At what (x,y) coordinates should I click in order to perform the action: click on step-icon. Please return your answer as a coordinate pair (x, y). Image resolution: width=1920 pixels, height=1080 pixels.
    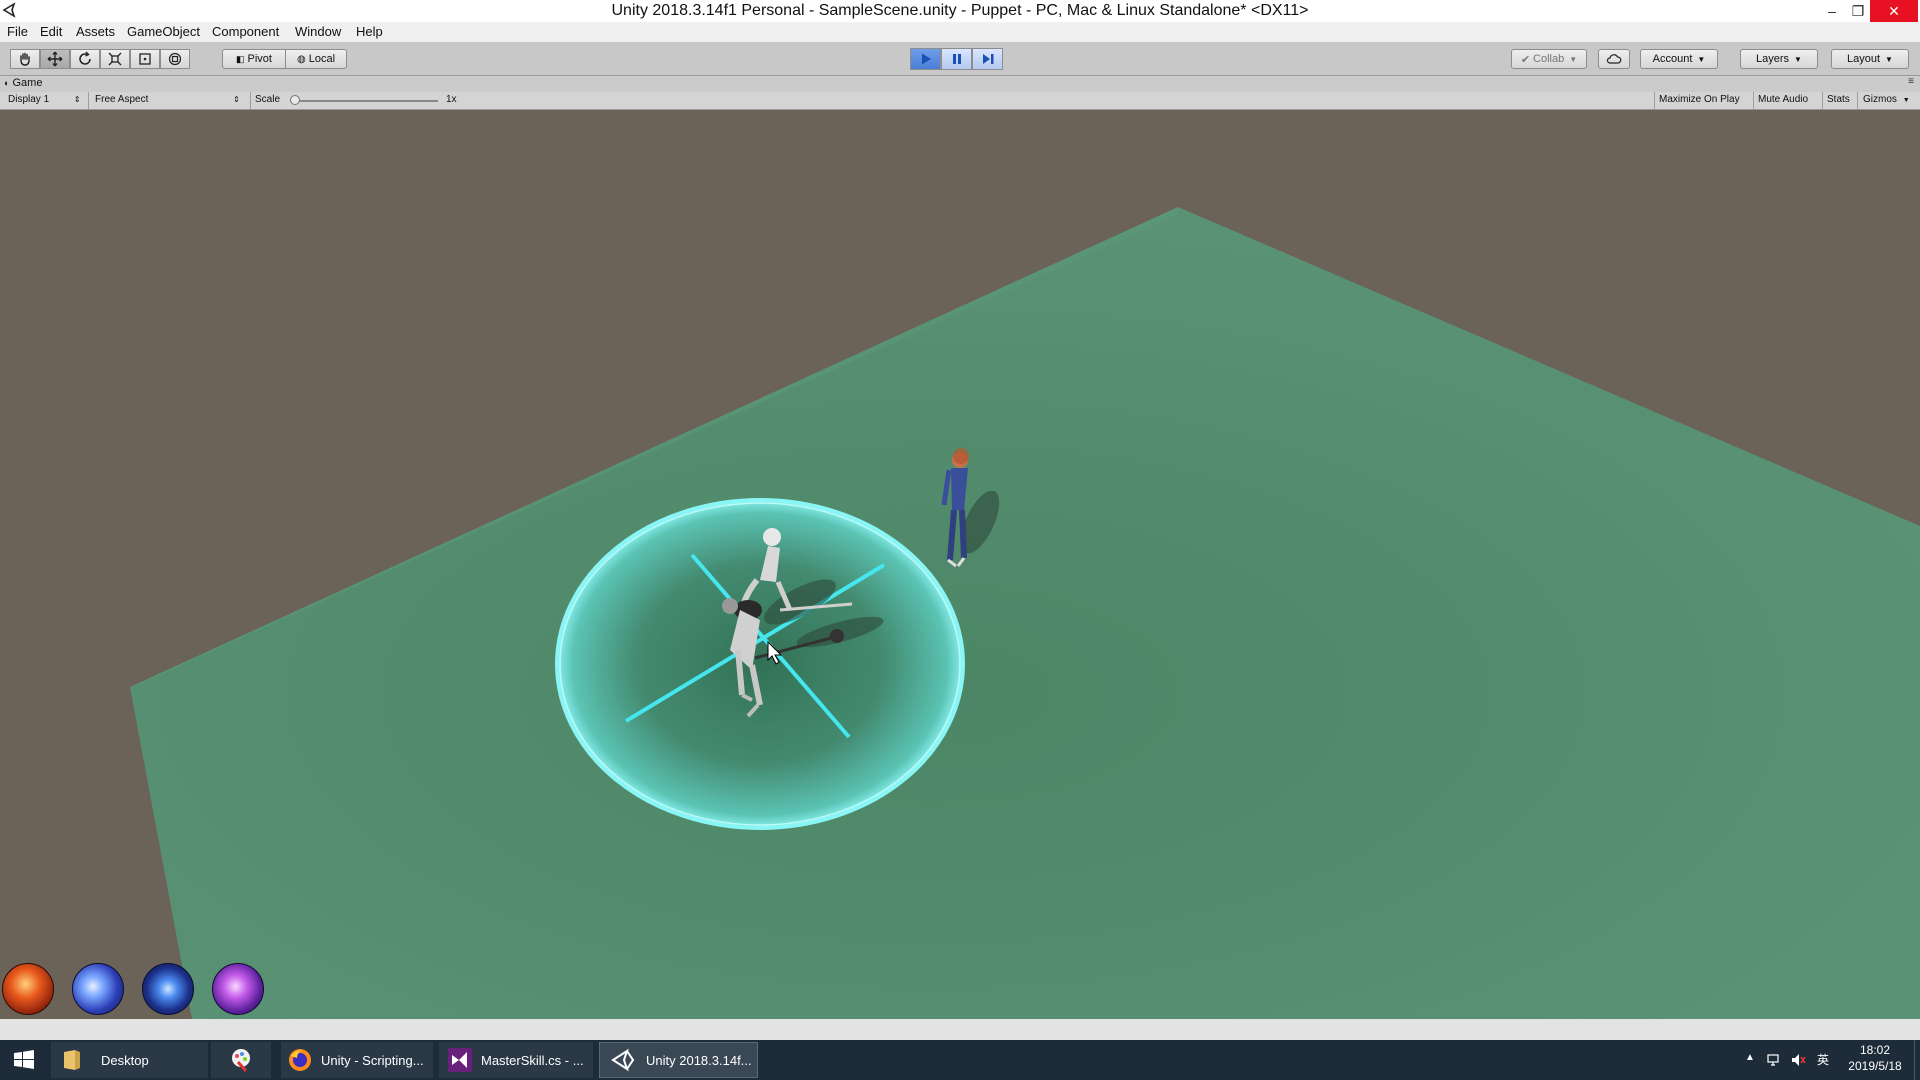
    Looking at the image, I should click on (987, 59).